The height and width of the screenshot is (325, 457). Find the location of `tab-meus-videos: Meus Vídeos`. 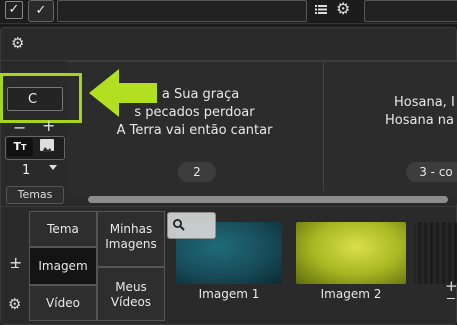

tab-meus-videos: Meus Vídeos is located at coordinates (131, 294).